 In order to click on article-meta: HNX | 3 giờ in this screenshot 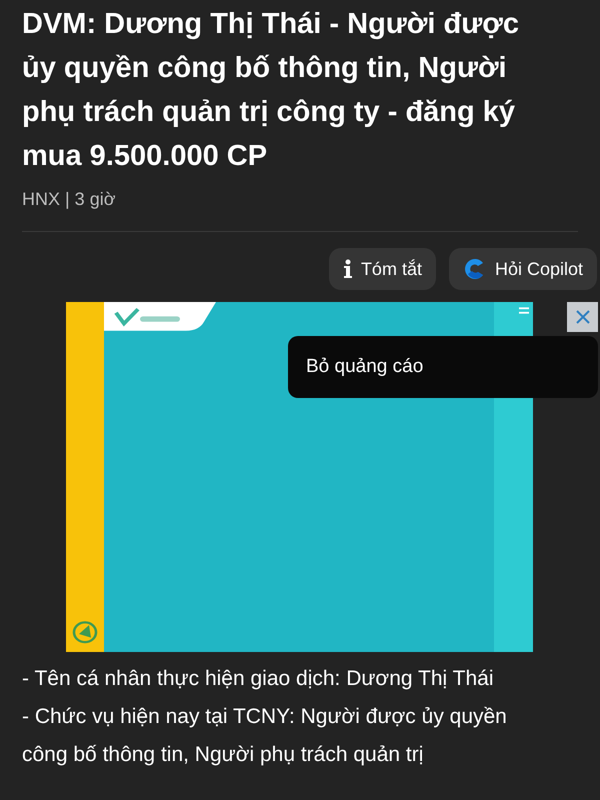, I will do `click(69, 199)`.